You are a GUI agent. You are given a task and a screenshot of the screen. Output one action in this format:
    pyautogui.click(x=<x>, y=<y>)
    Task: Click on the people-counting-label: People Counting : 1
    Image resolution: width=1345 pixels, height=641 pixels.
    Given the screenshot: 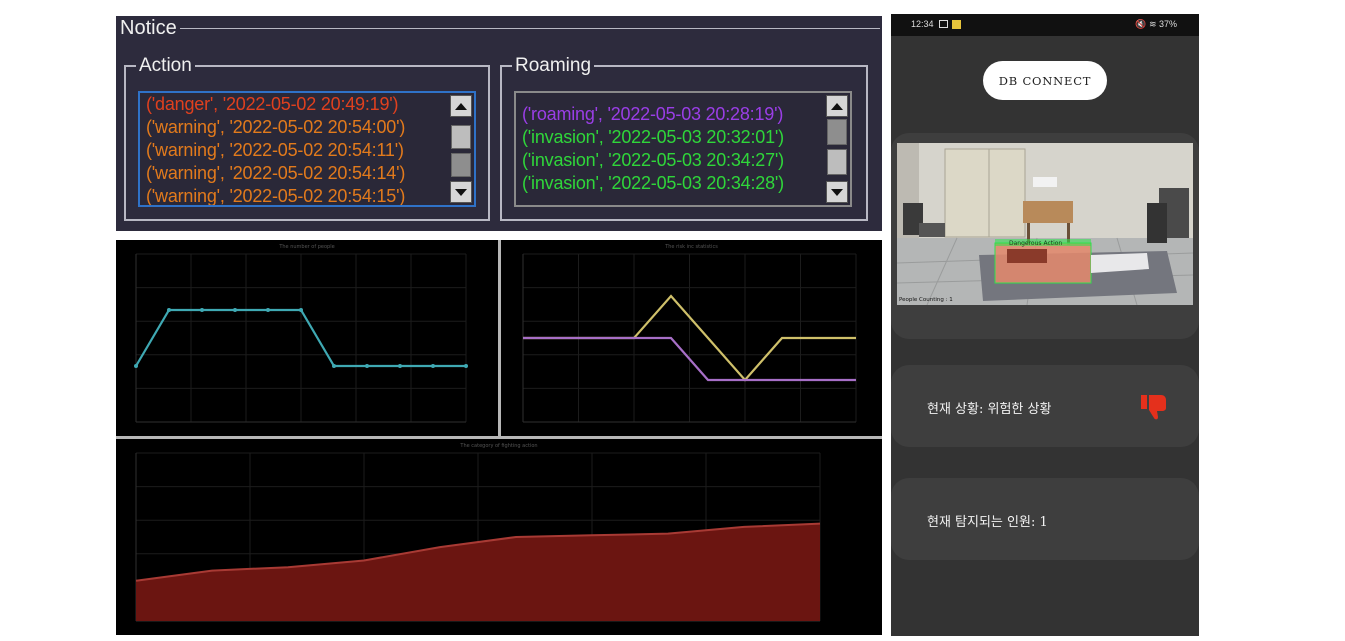 What is the action you would take?
    pyautogui.click(x=926, y=300)
    